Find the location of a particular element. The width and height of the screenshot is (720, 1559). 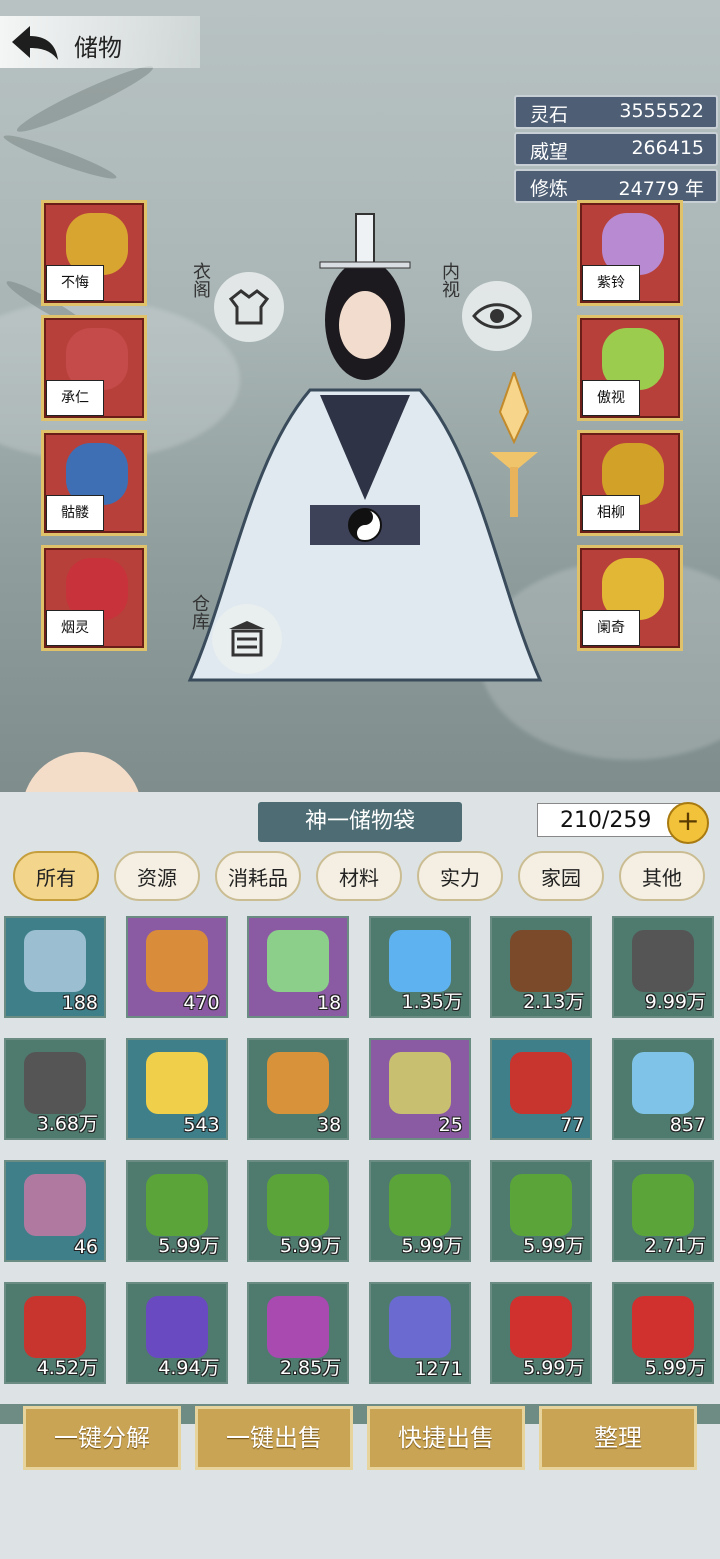

inventory-item: 38 is located at coordinates (298, 1089).